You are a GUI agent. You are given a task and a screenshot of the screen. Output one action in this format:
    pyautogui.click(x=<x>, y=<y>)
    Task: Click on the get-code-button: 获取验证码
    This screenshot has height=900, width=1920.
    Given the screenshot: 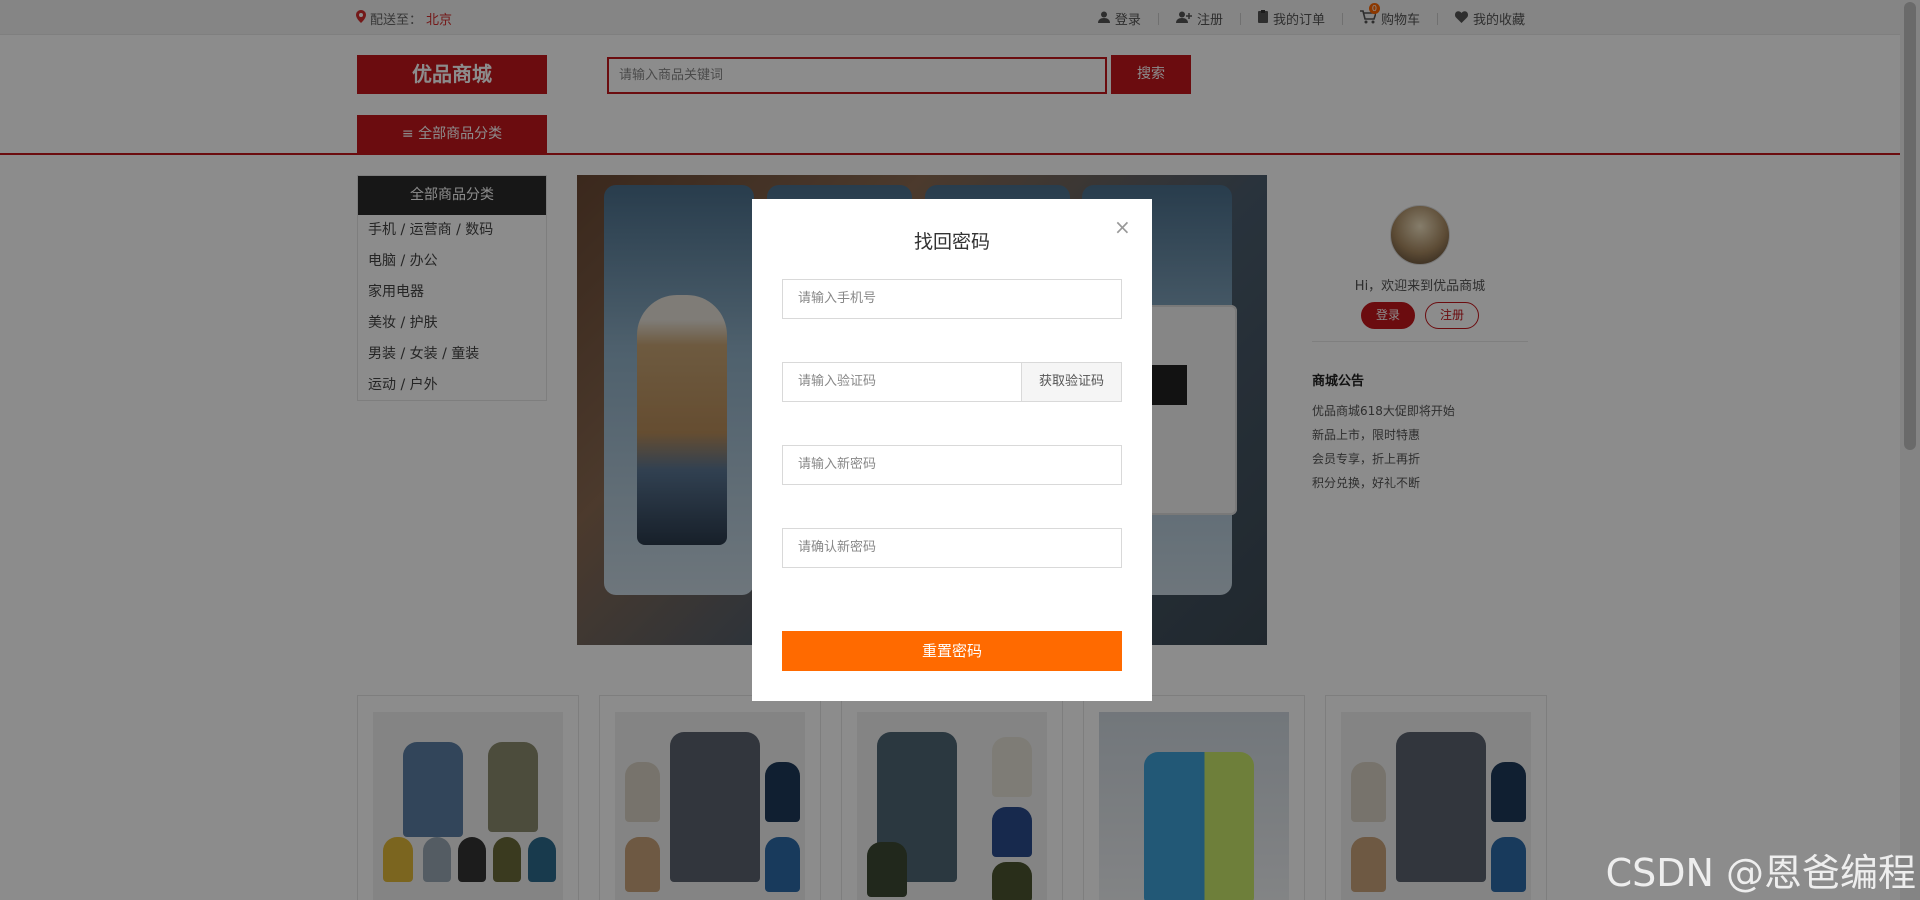 What is the action you would take?
    pyautogui.click(x=1071, y=382)
    